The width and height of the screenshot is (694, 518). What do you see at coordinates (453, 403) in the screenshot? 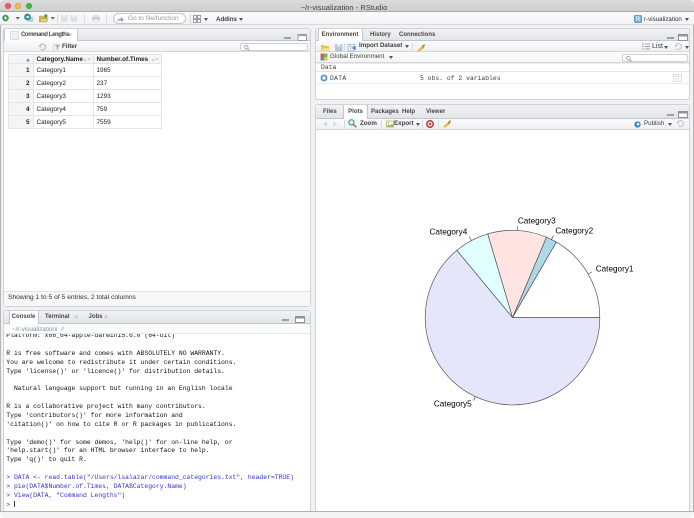
I see `svg-text: Category5` at bounding box center [453, 403].